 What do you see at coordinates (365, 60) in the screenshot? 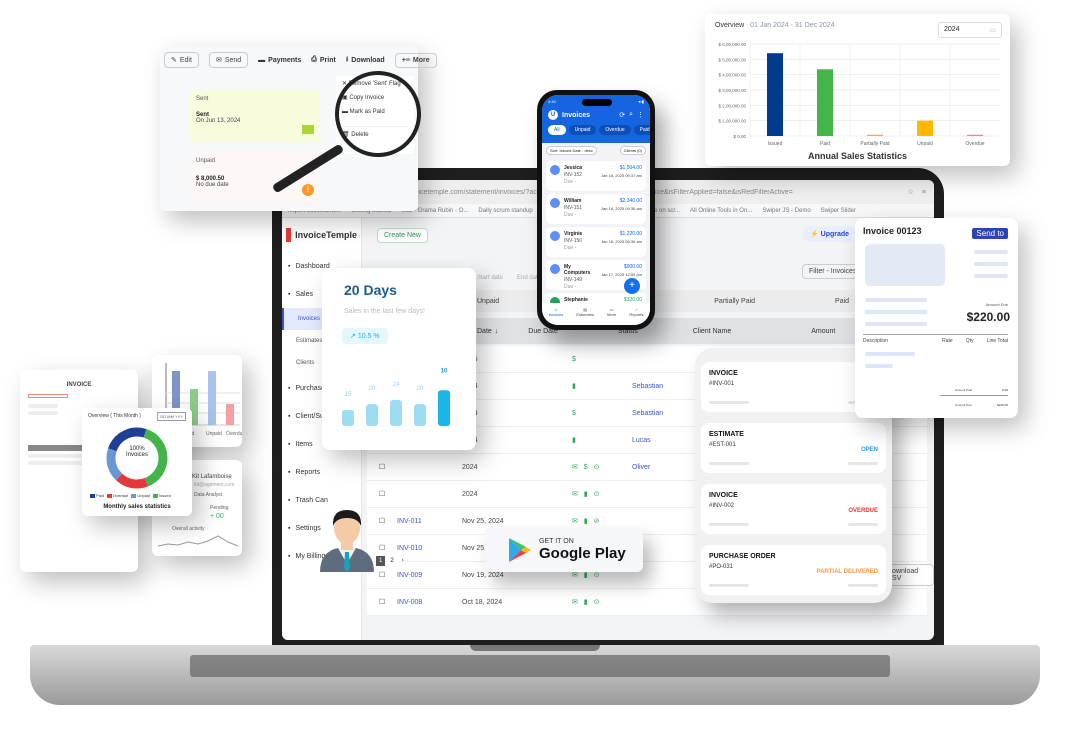
I see `download-button: ⭳ Download` at bounding box center [365, 60].